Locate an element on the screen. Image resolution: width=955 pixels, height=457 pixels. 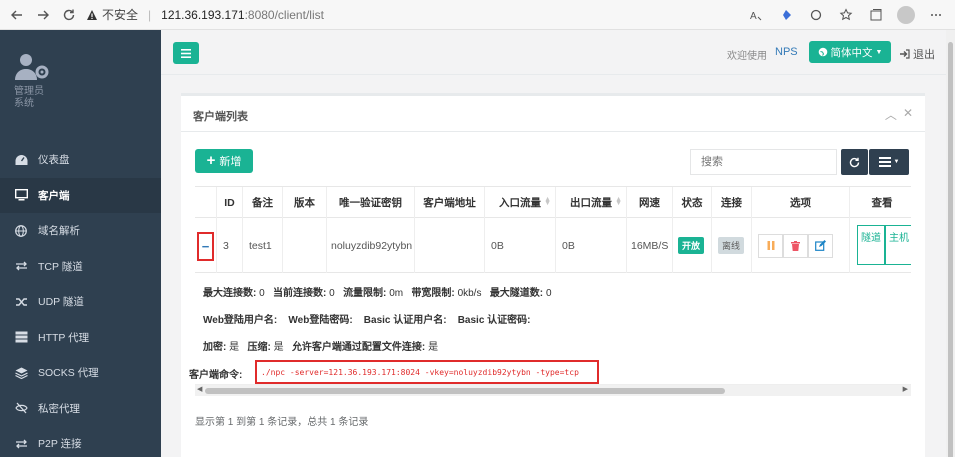
favorites-icon is located at coordinates (846, 15).